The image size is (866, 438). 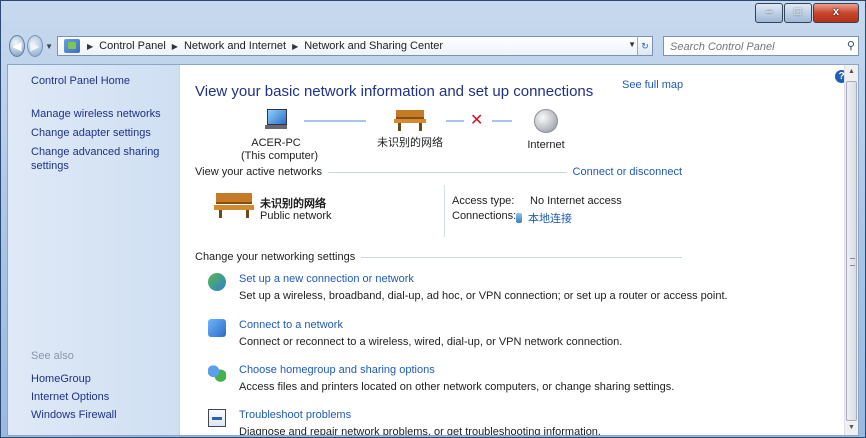 What do you see at coordinates (217, 328) in the screenshot?
I see `connect-network-icon` at bounding box center [217, 328].